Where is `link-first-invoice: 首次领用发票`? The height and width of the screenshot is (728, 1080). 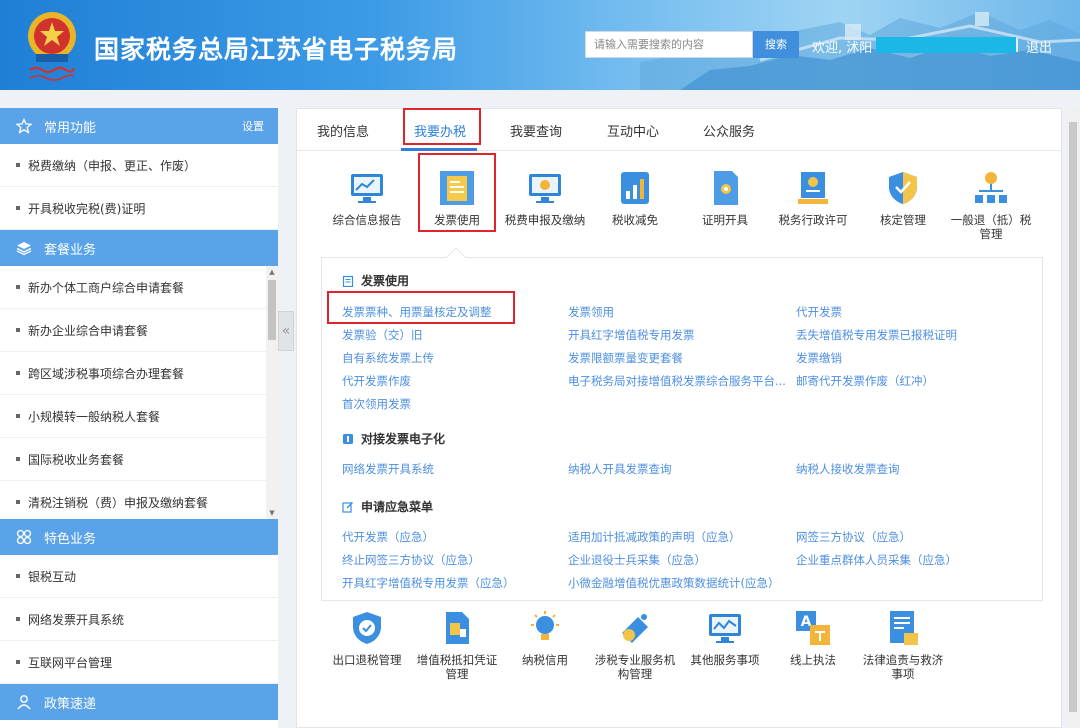 link-first-invoice: 首次领用发票 is located at coordinates (376, 404).